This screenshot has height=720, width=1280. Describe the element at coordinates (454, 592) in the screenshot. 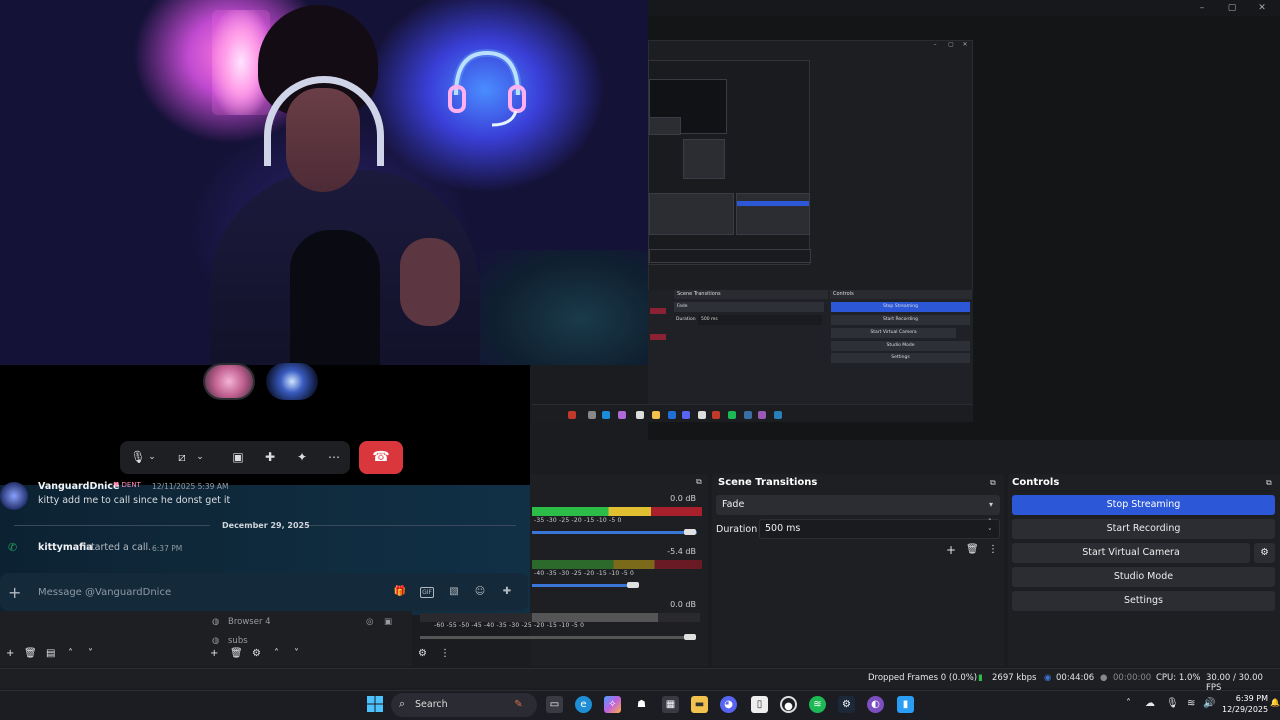

I see `sticker-icon: ▧` at that location.